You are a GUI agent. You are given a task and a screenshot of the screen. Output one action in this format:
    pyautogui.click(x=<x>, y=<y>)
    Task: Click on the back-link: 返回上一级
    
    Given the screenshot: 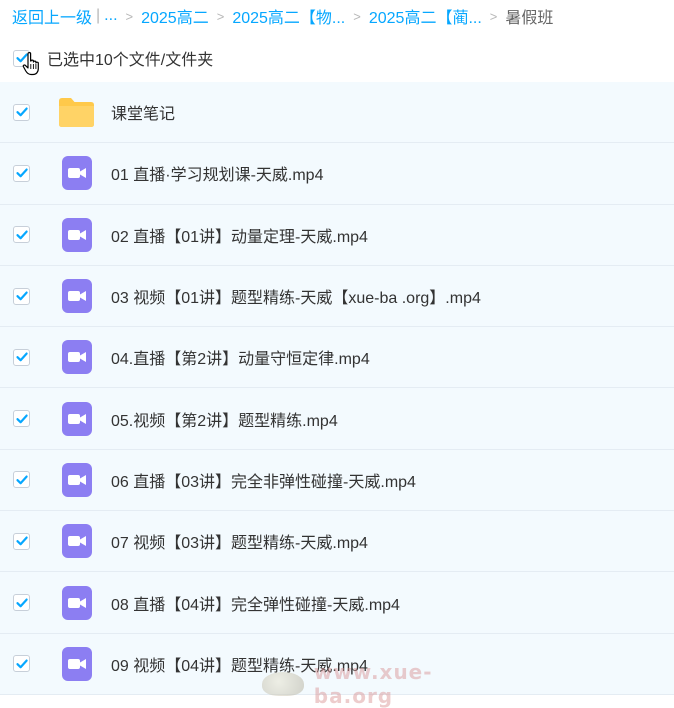 What is the action you would take?
    pyautogui.click(x=52, y=16)
    